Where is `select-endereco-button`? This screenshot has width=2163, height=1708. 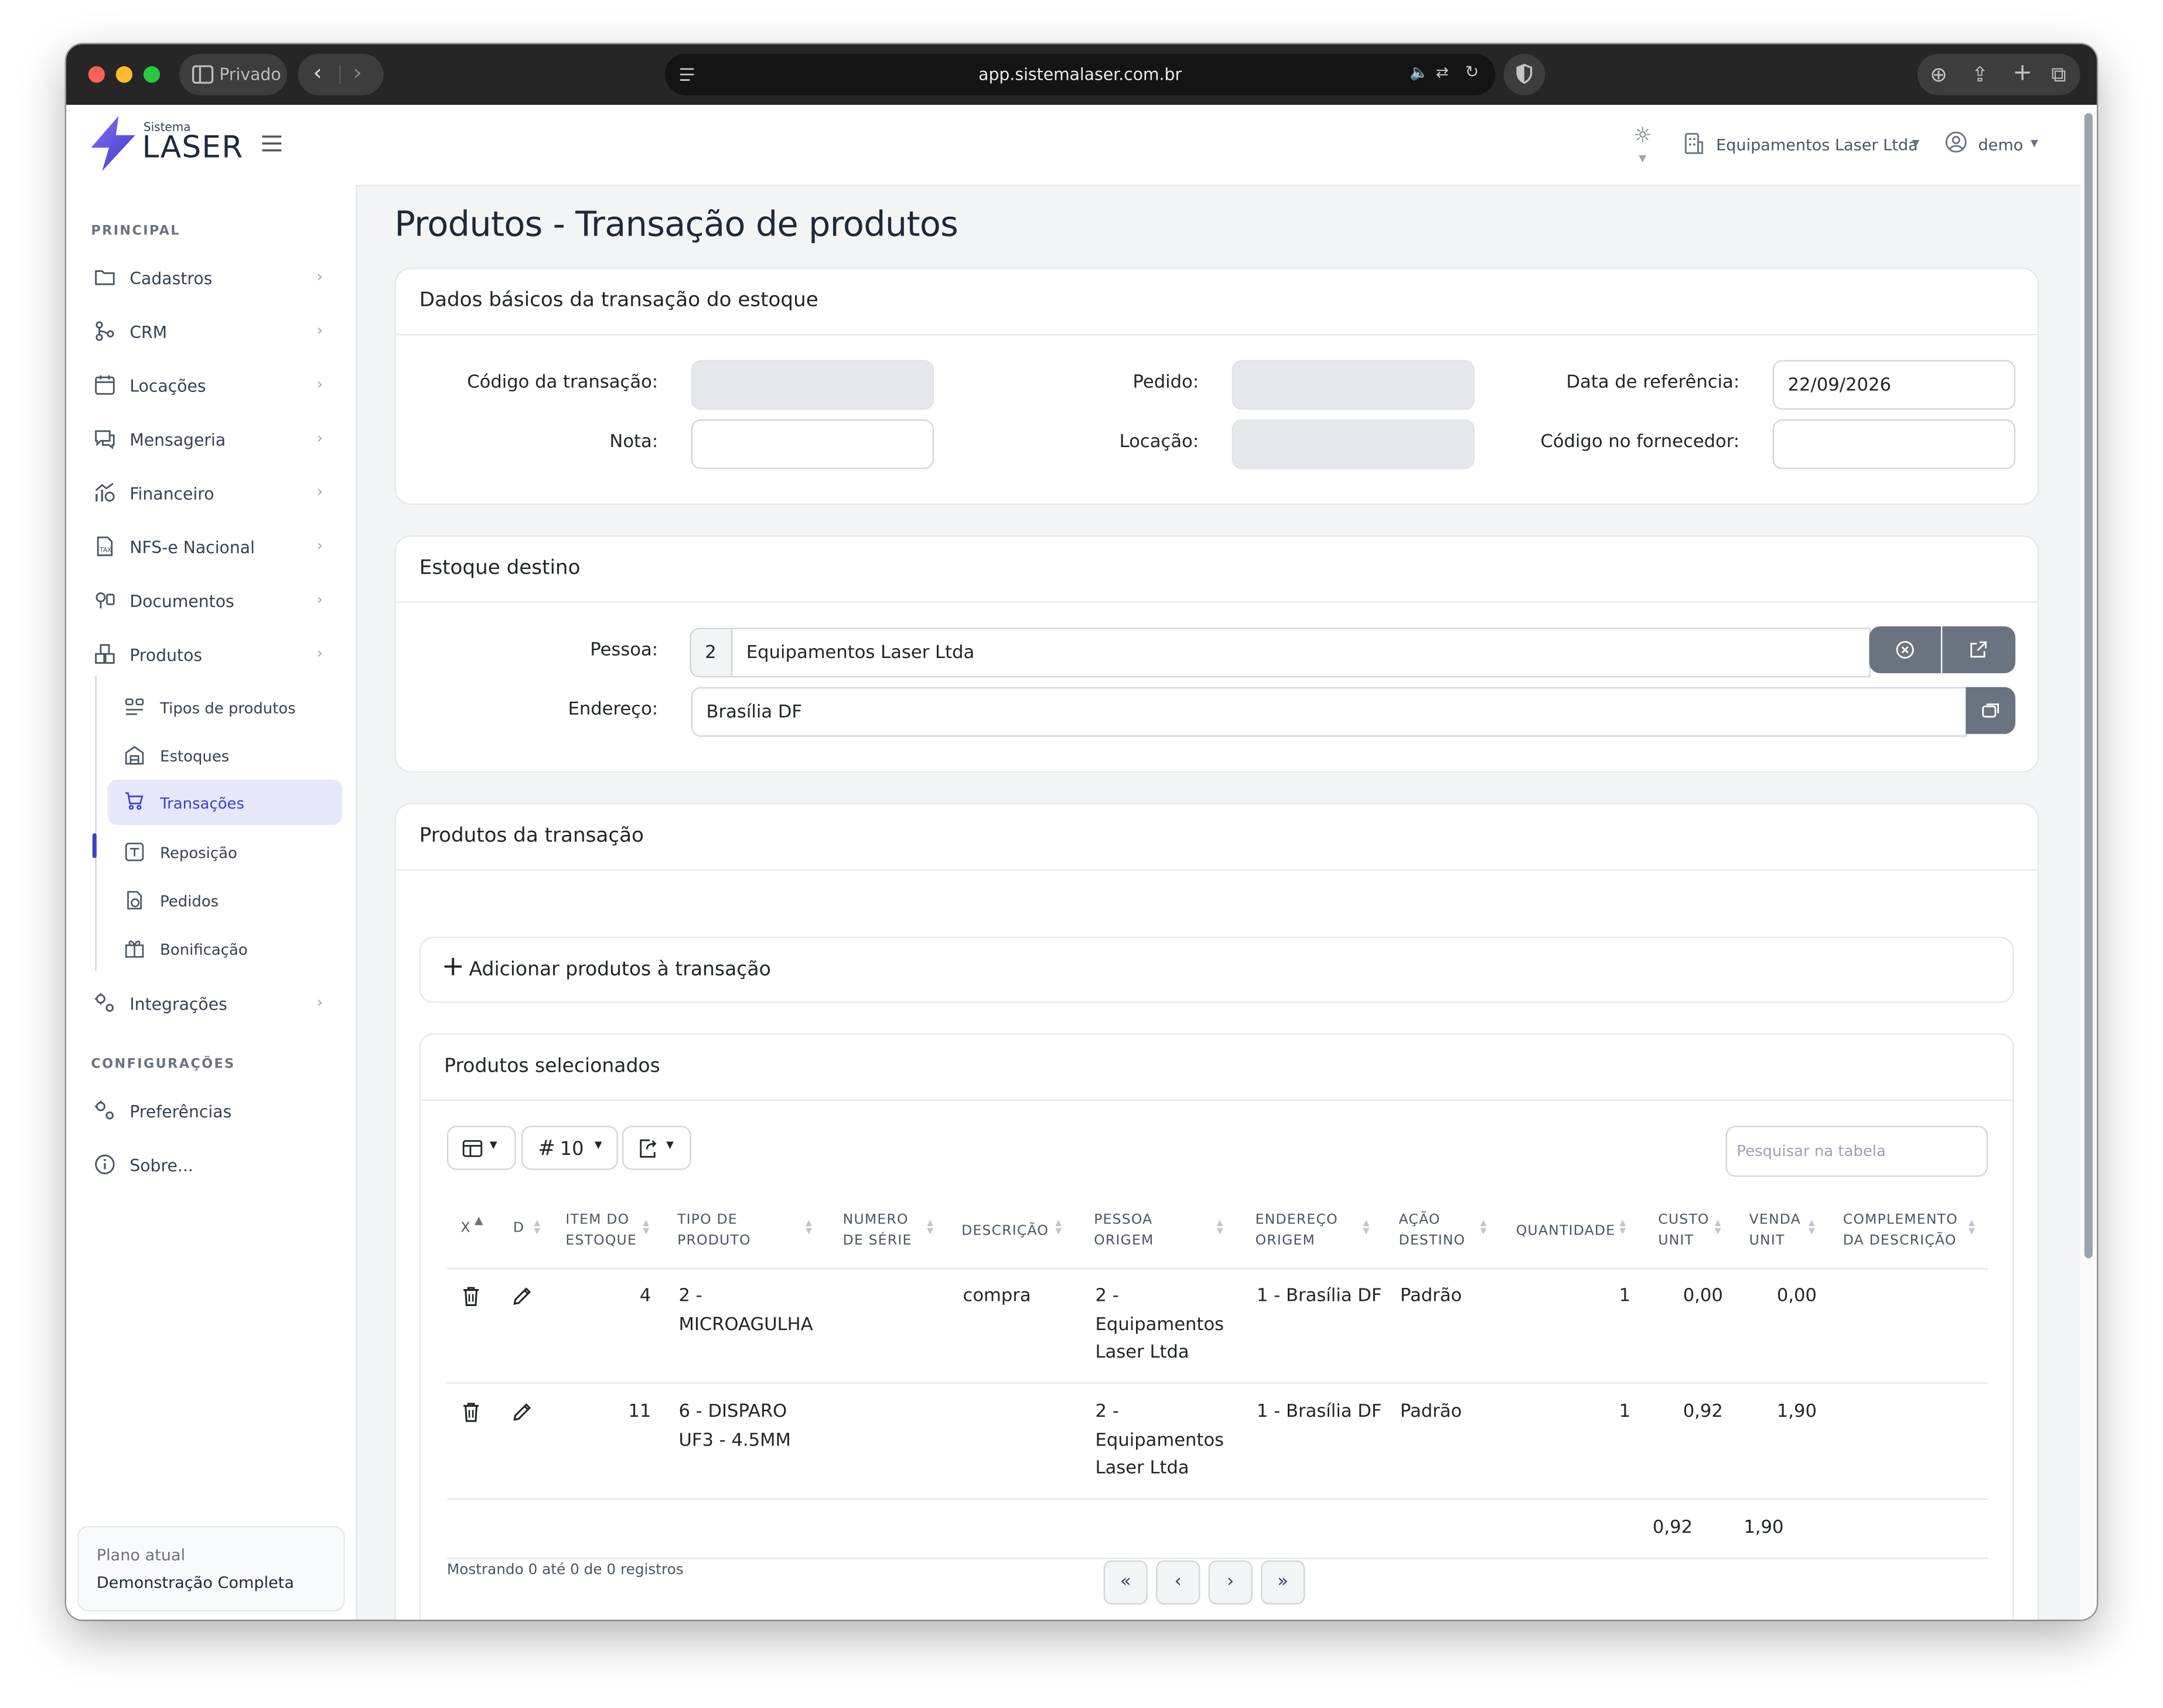
select-endereco-button is located at coordinates (1991, 710).